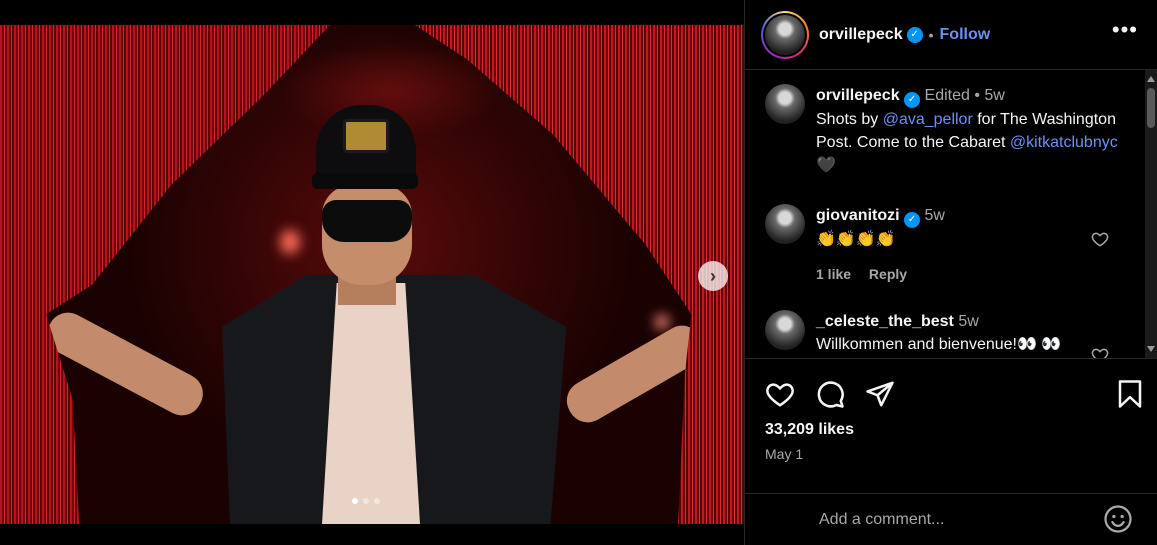  I want to click on comment-username: giovanitozi, so click(858, 215).